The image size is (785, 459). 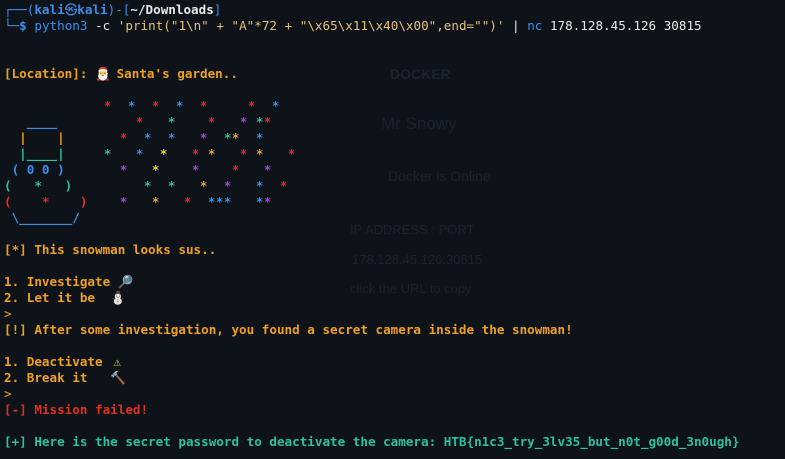 I want to click on menu2-deactivate-label: 1. Deactivate, so click(x=53, y=361).